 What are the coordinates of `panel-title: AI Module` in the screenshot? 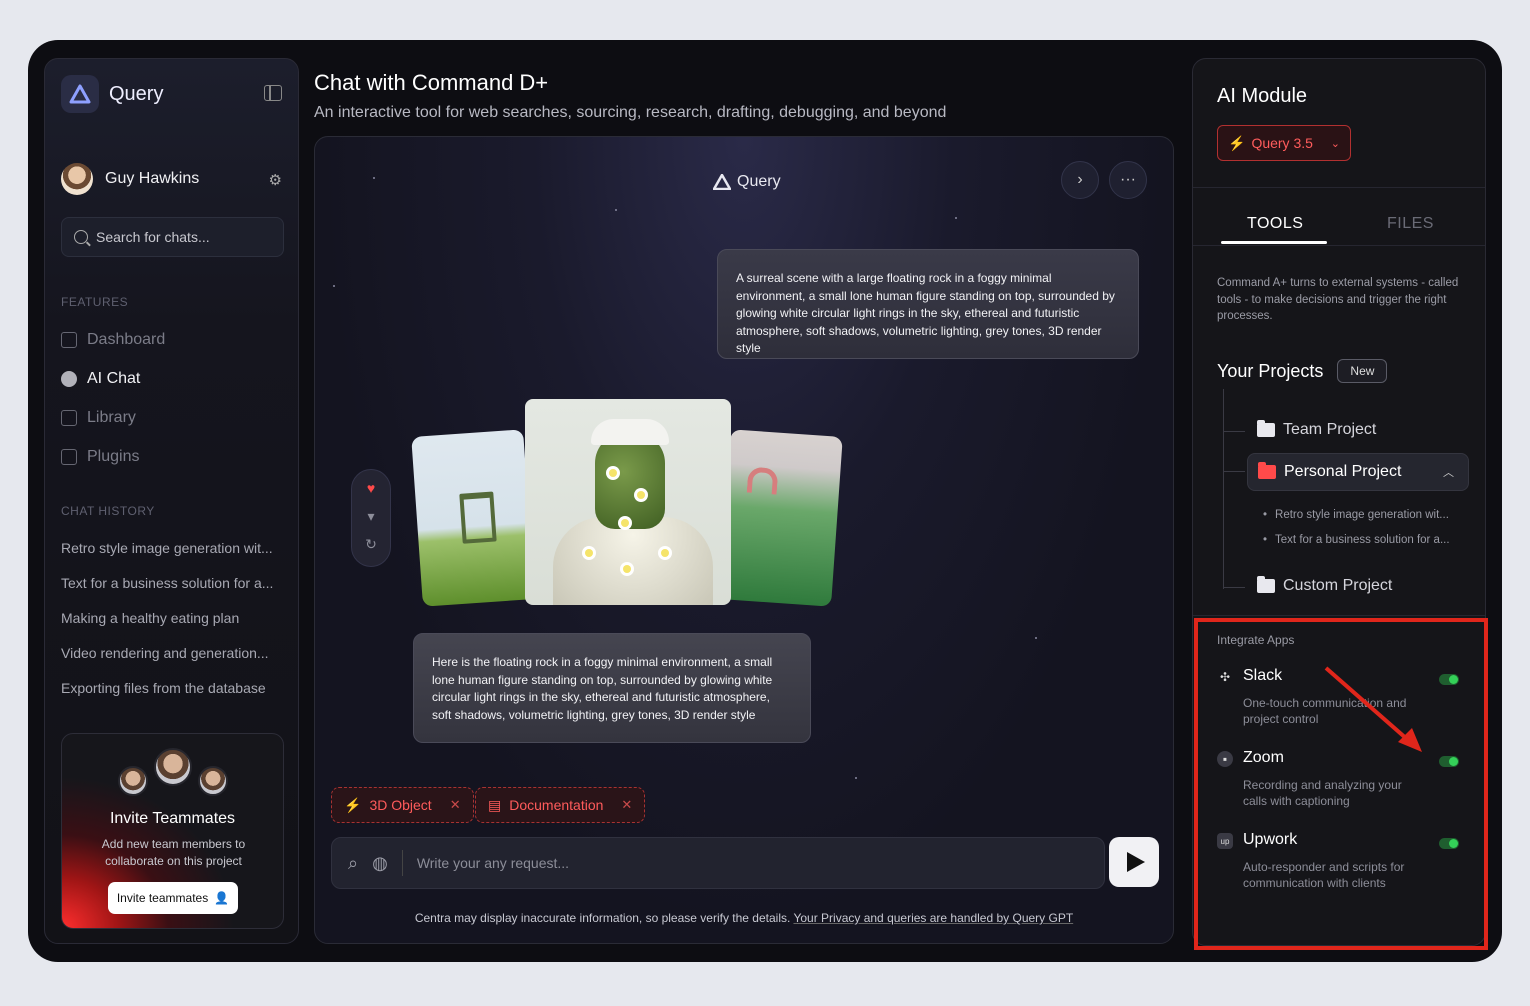 It's located at (1262, 96).